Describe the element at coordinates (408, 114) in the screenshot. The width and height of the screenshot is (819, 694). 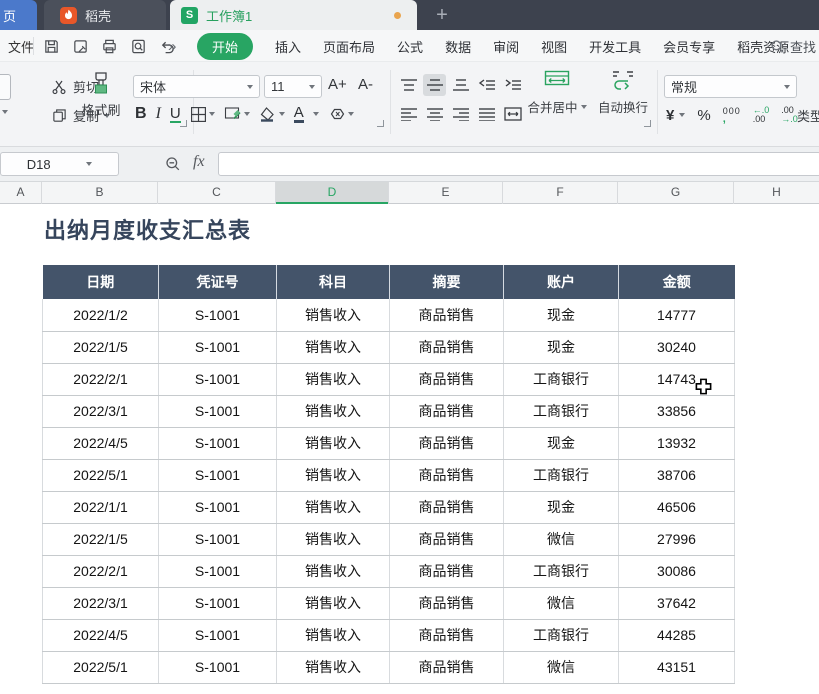
I see `align-left-icon` at that location.